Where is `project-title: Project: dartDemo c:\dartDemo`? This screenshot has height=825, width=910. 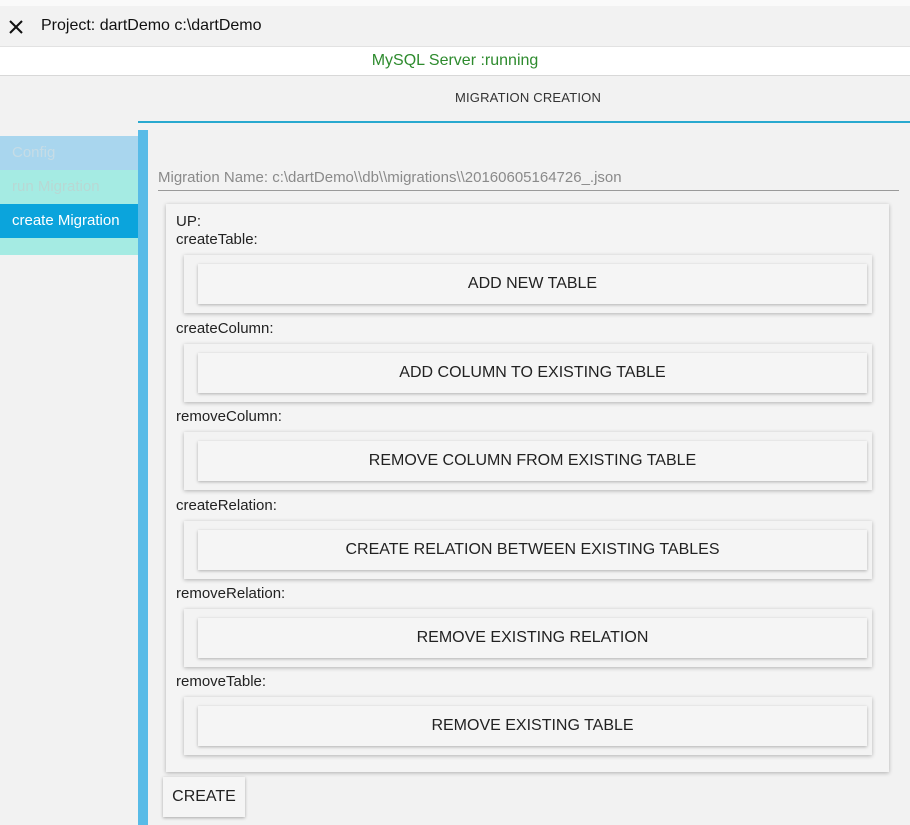
project-title: Project: dartDemo c:\dartDemo is located at coordinates (151, 25).